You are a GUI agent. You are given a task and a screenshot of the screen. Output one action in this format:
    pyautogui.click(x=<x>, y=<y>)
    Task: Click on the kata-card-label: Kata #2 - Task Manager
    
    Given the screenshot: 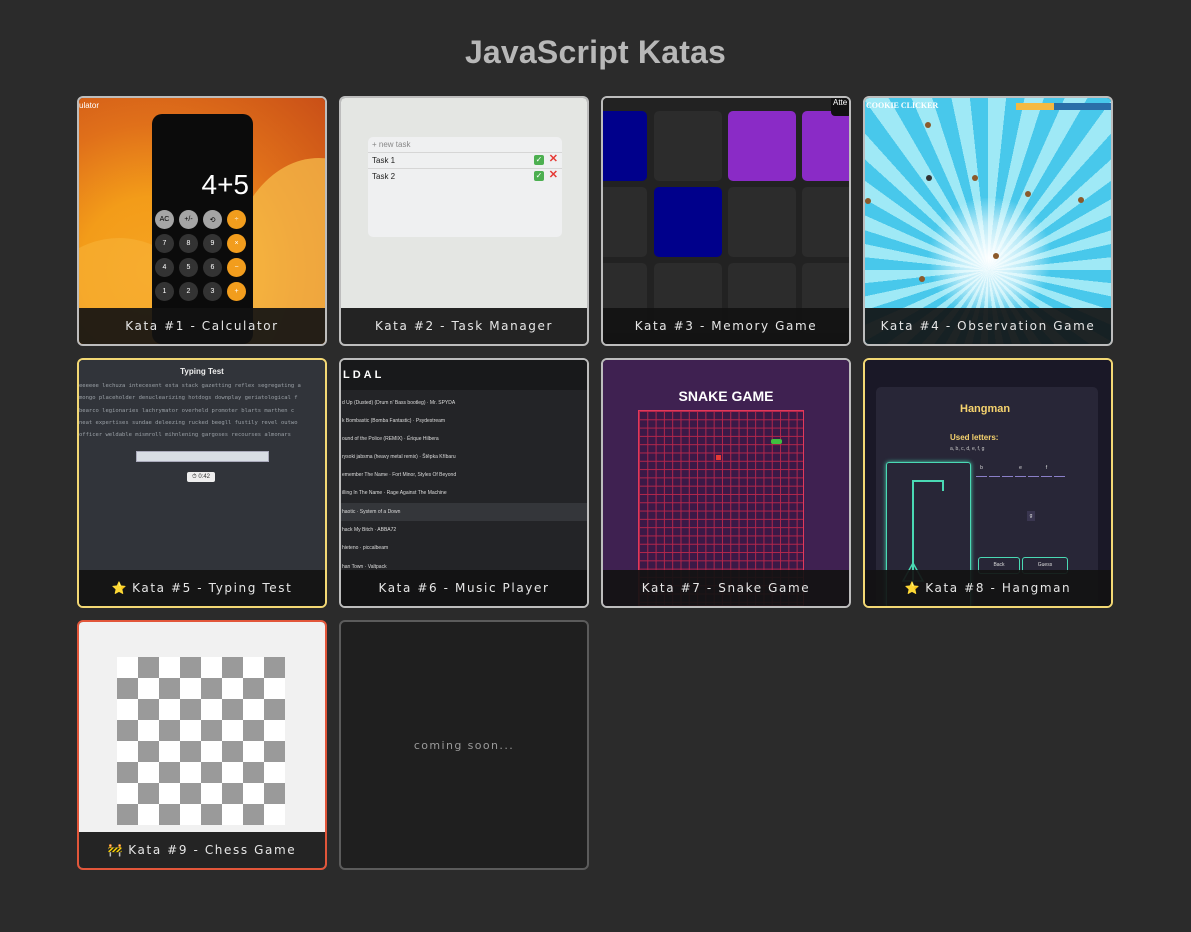 What is the action you would take?
    pyautogui.click(x=464, y=326)
    